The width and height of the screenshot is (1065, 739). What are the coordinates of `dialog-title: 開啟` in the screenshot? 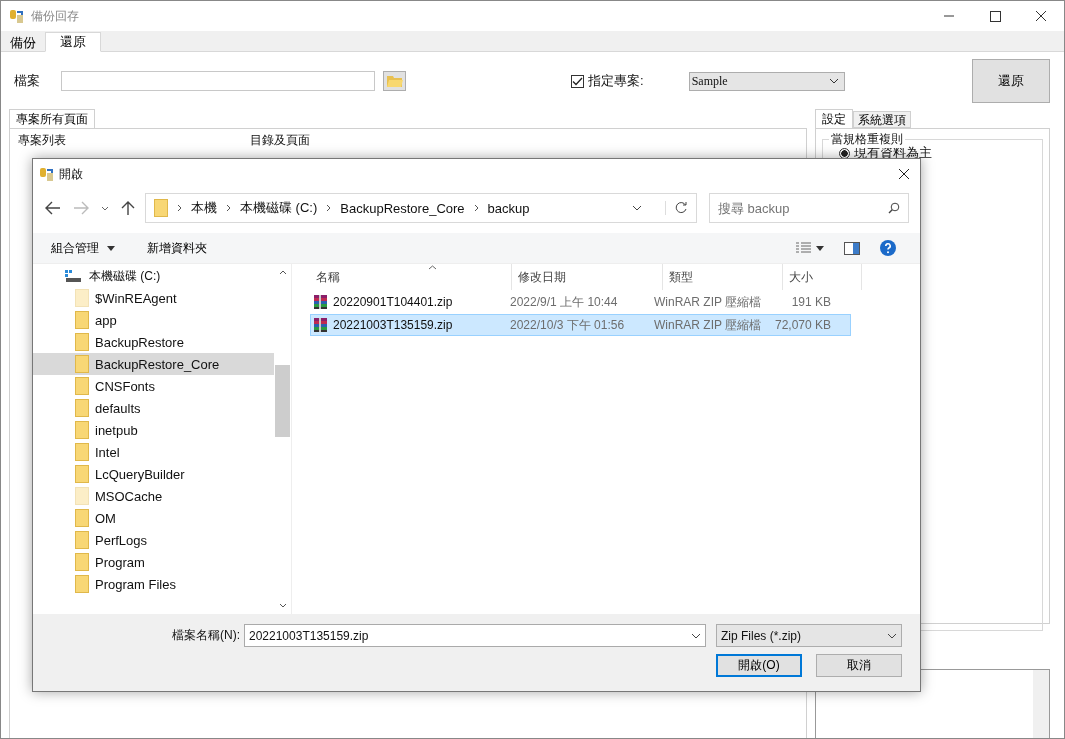 It's located at (71, 174).